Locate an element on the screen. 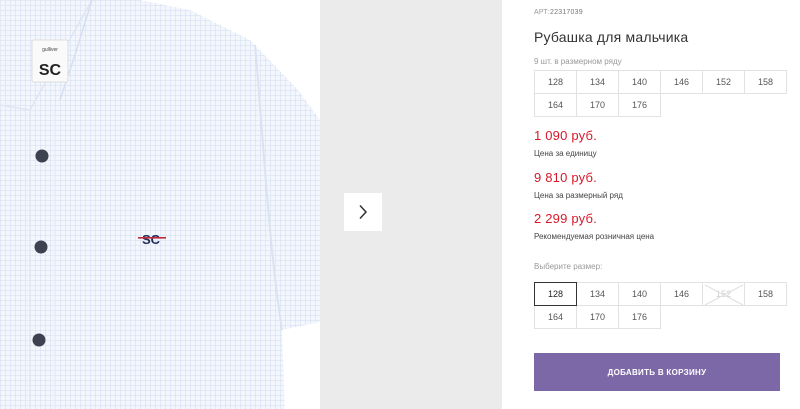  add-to-cart-button: ДОБАВИТЬ В КОРЗИНУ is located at coordinates (657, 372).